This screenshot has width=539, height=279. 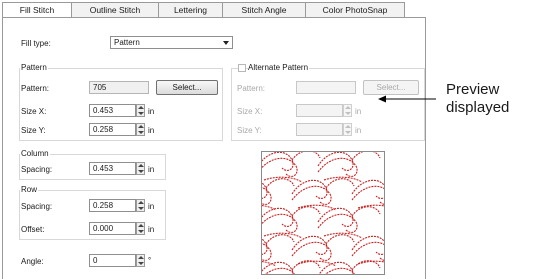 I want to click on alt-pattern-label: Pattern:, so click(x=251, y=88).